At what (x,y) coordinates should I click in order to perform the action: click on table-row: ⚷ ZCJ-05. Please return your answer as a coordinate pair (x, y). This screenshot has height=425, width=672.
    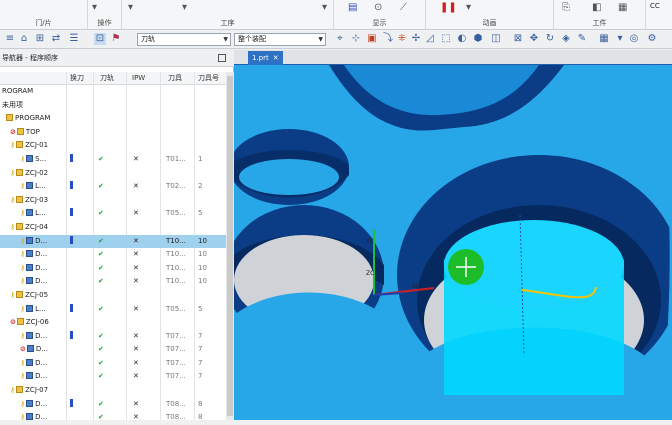
    Looking at the image, I should click on (113, 296).